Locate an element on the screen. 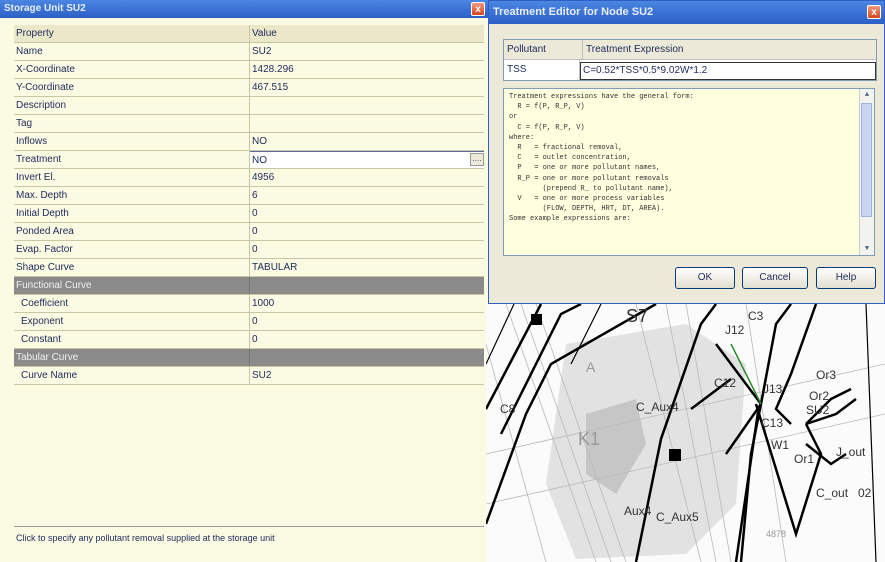  property-label: Invert El. is located at coordinates (132, 177).